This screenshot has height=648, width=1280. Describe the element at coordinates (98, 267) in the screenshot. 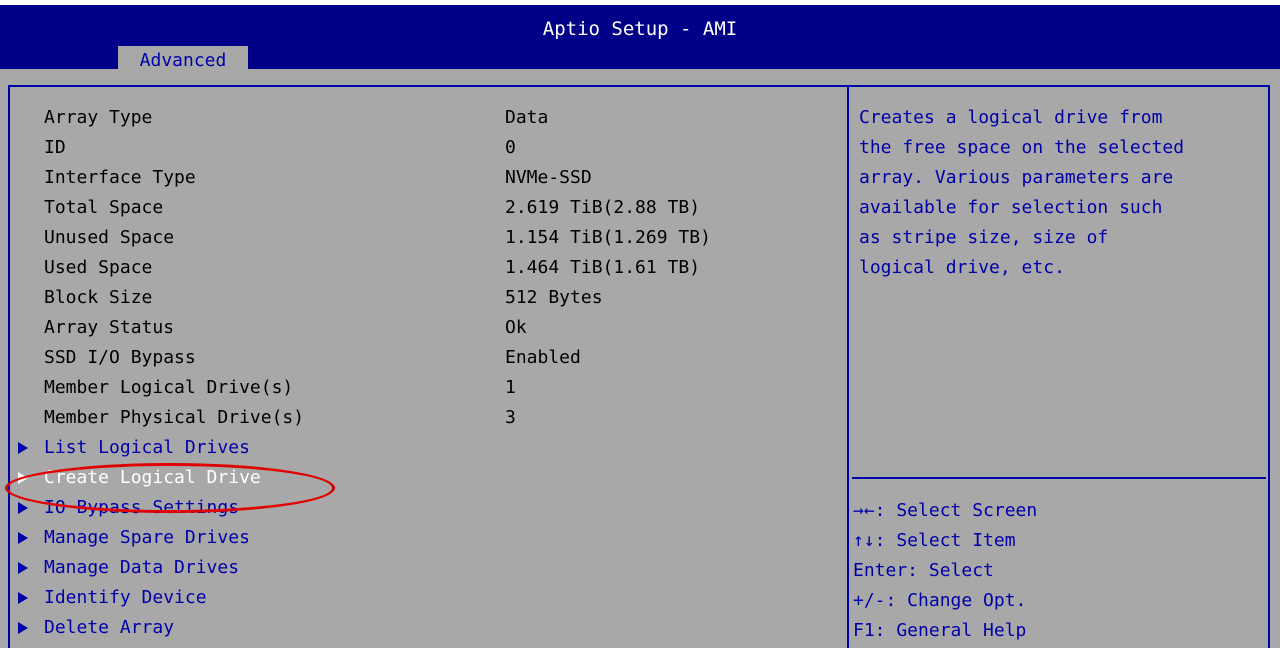

I see `info-label: Used Space` at that location.